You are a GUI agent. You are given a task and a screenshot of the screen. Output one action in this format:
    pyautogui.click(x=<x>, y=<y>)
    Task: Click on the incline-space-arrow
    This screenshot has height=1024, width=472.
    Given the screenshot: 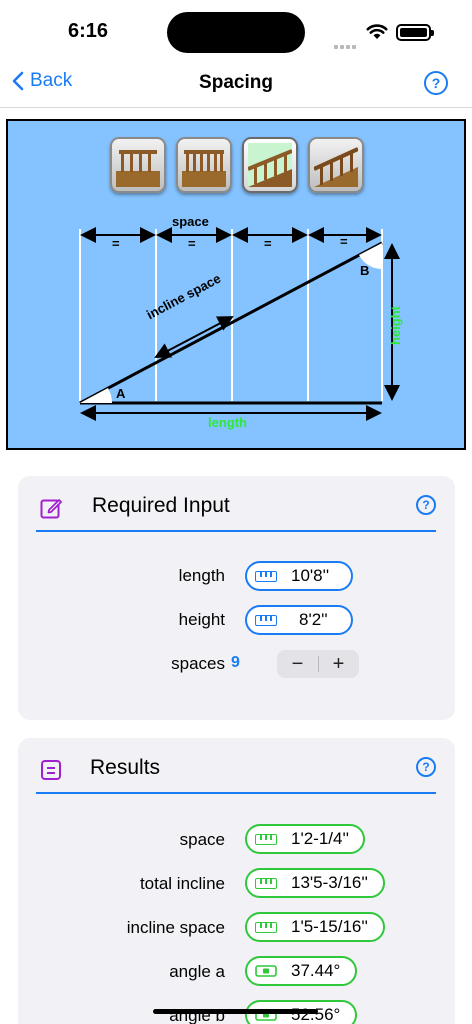 What is the action you would take?
    pyautogui.click(x=194, y=337)
    